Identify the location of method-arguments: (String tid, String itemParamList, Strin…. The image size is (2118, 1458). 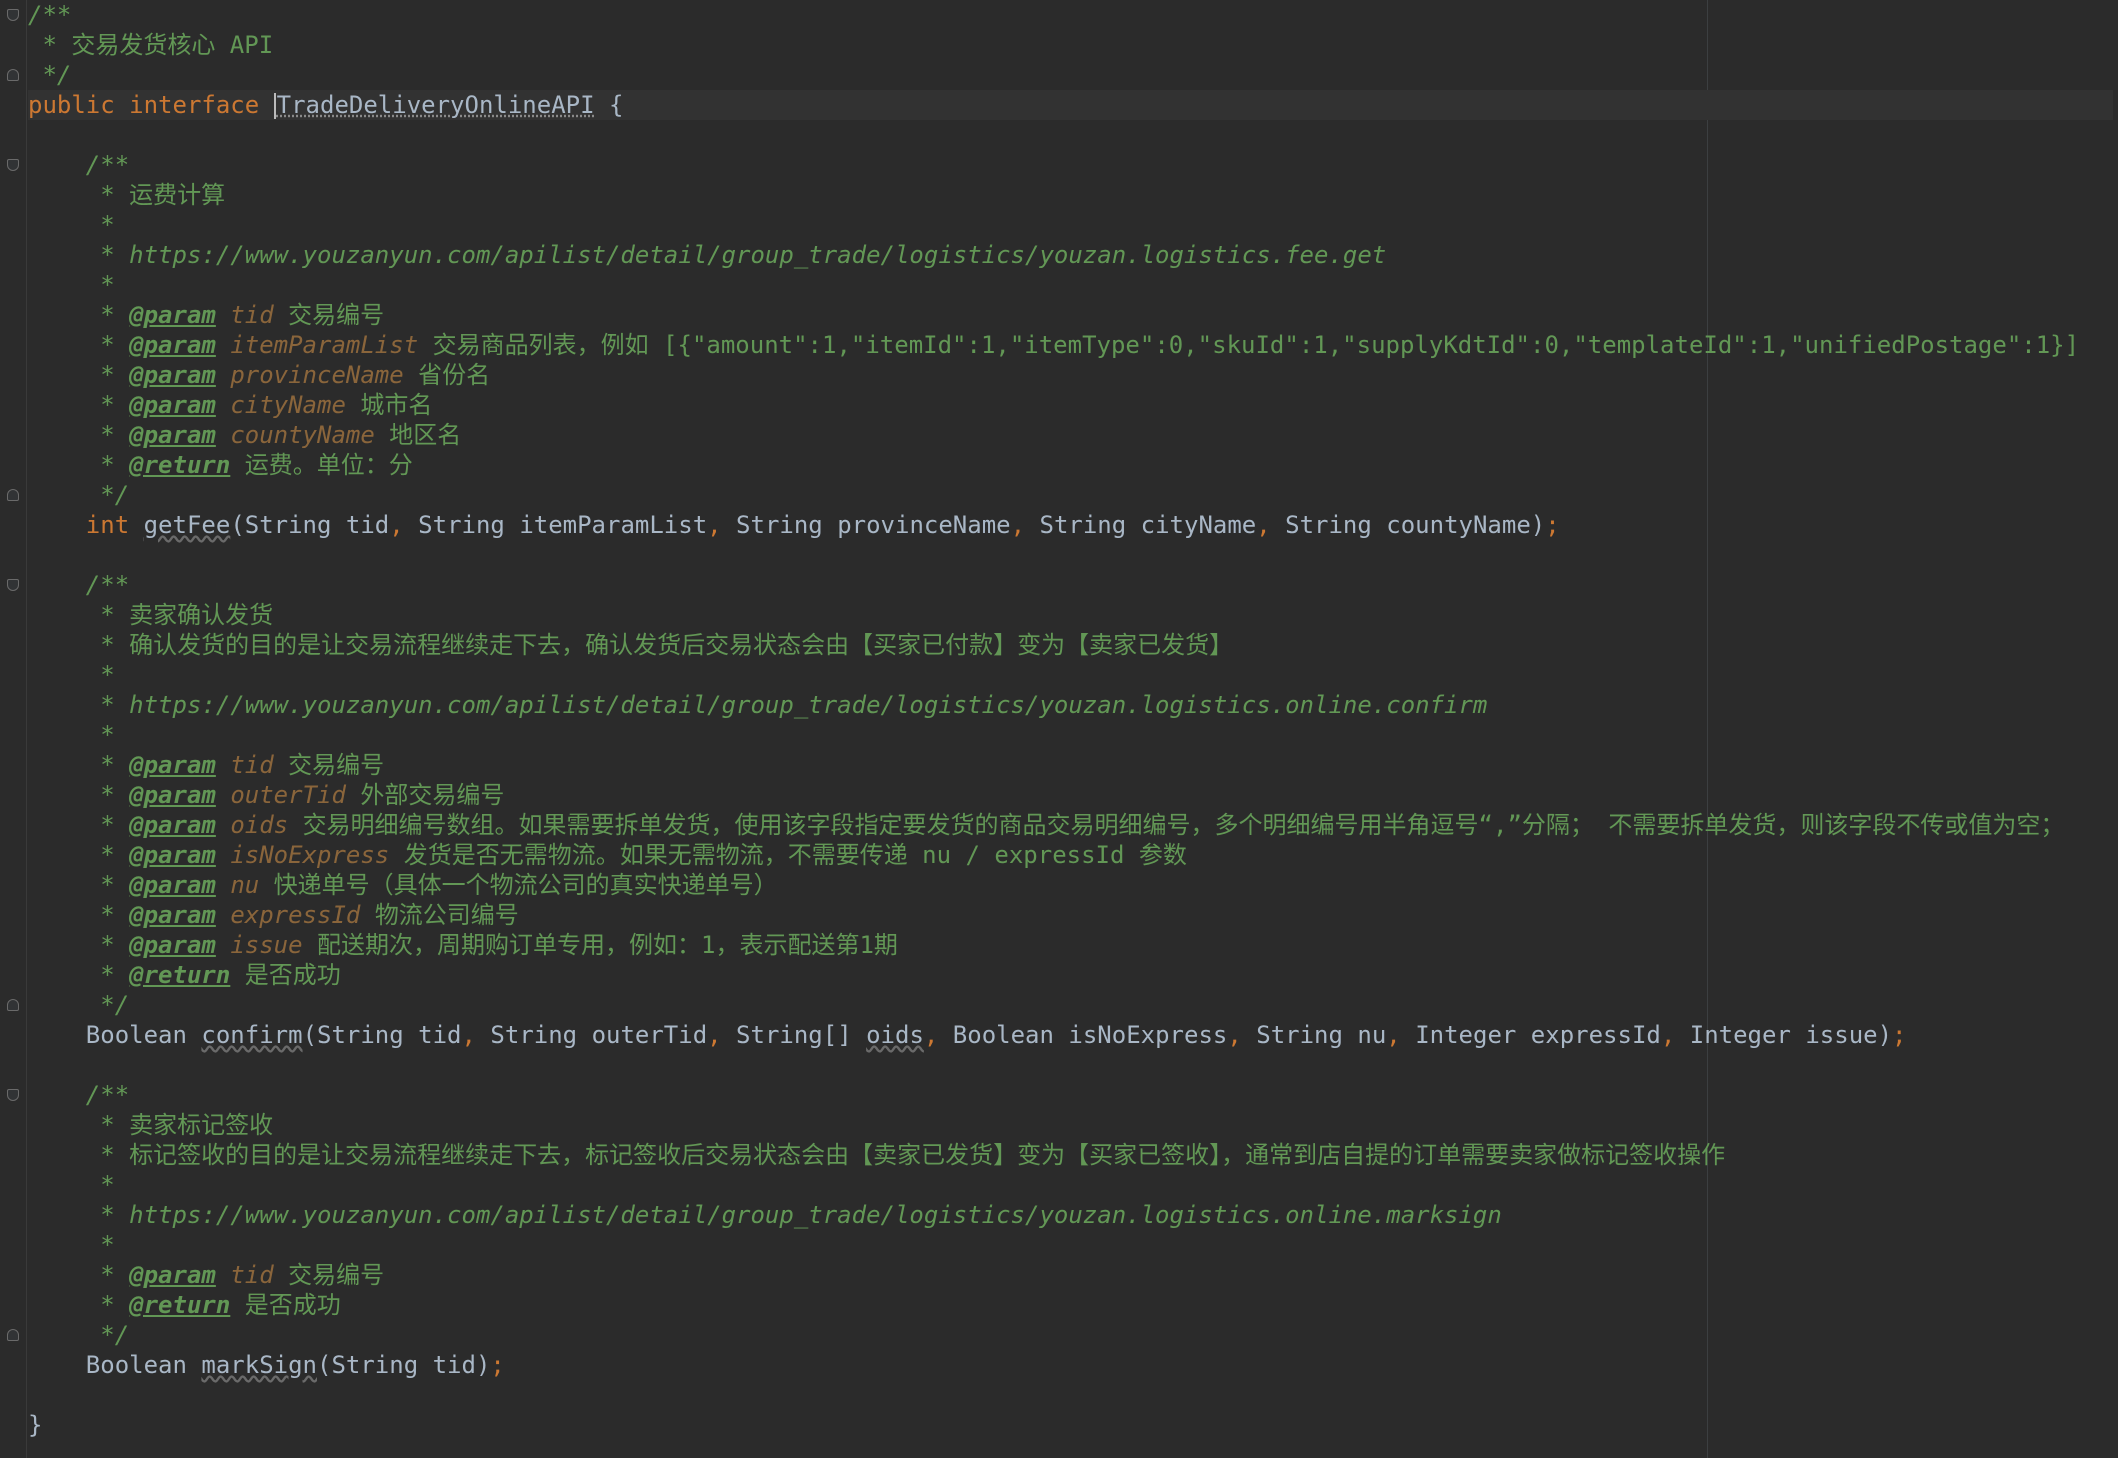
(888, 525).